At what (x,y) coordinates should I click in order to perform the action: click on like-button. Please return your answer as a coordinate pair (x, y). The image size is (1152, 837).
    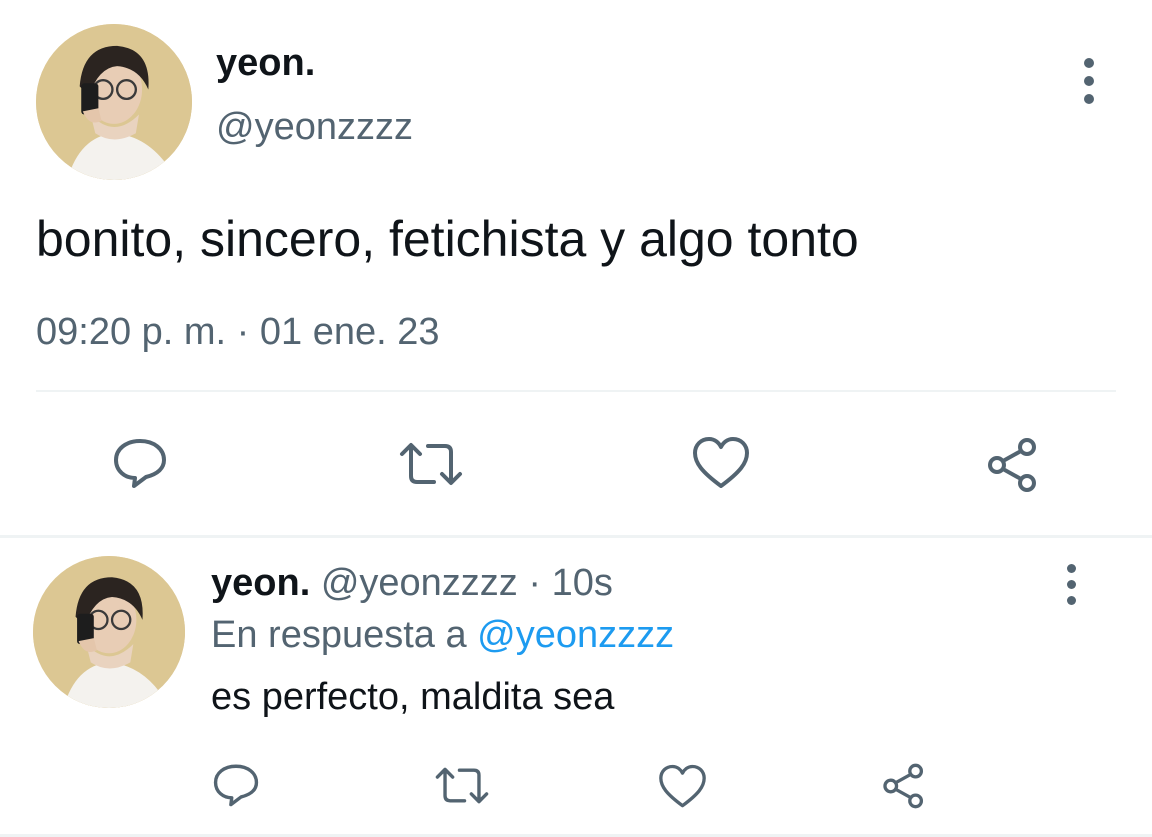
    Looking at the image, I should click on (721, 463).